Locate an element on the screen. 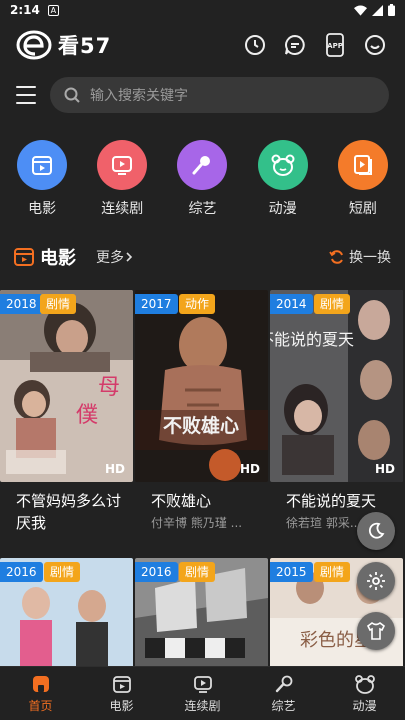 The image size is (405, 720). status-icons is located at coordinates (374, 10).